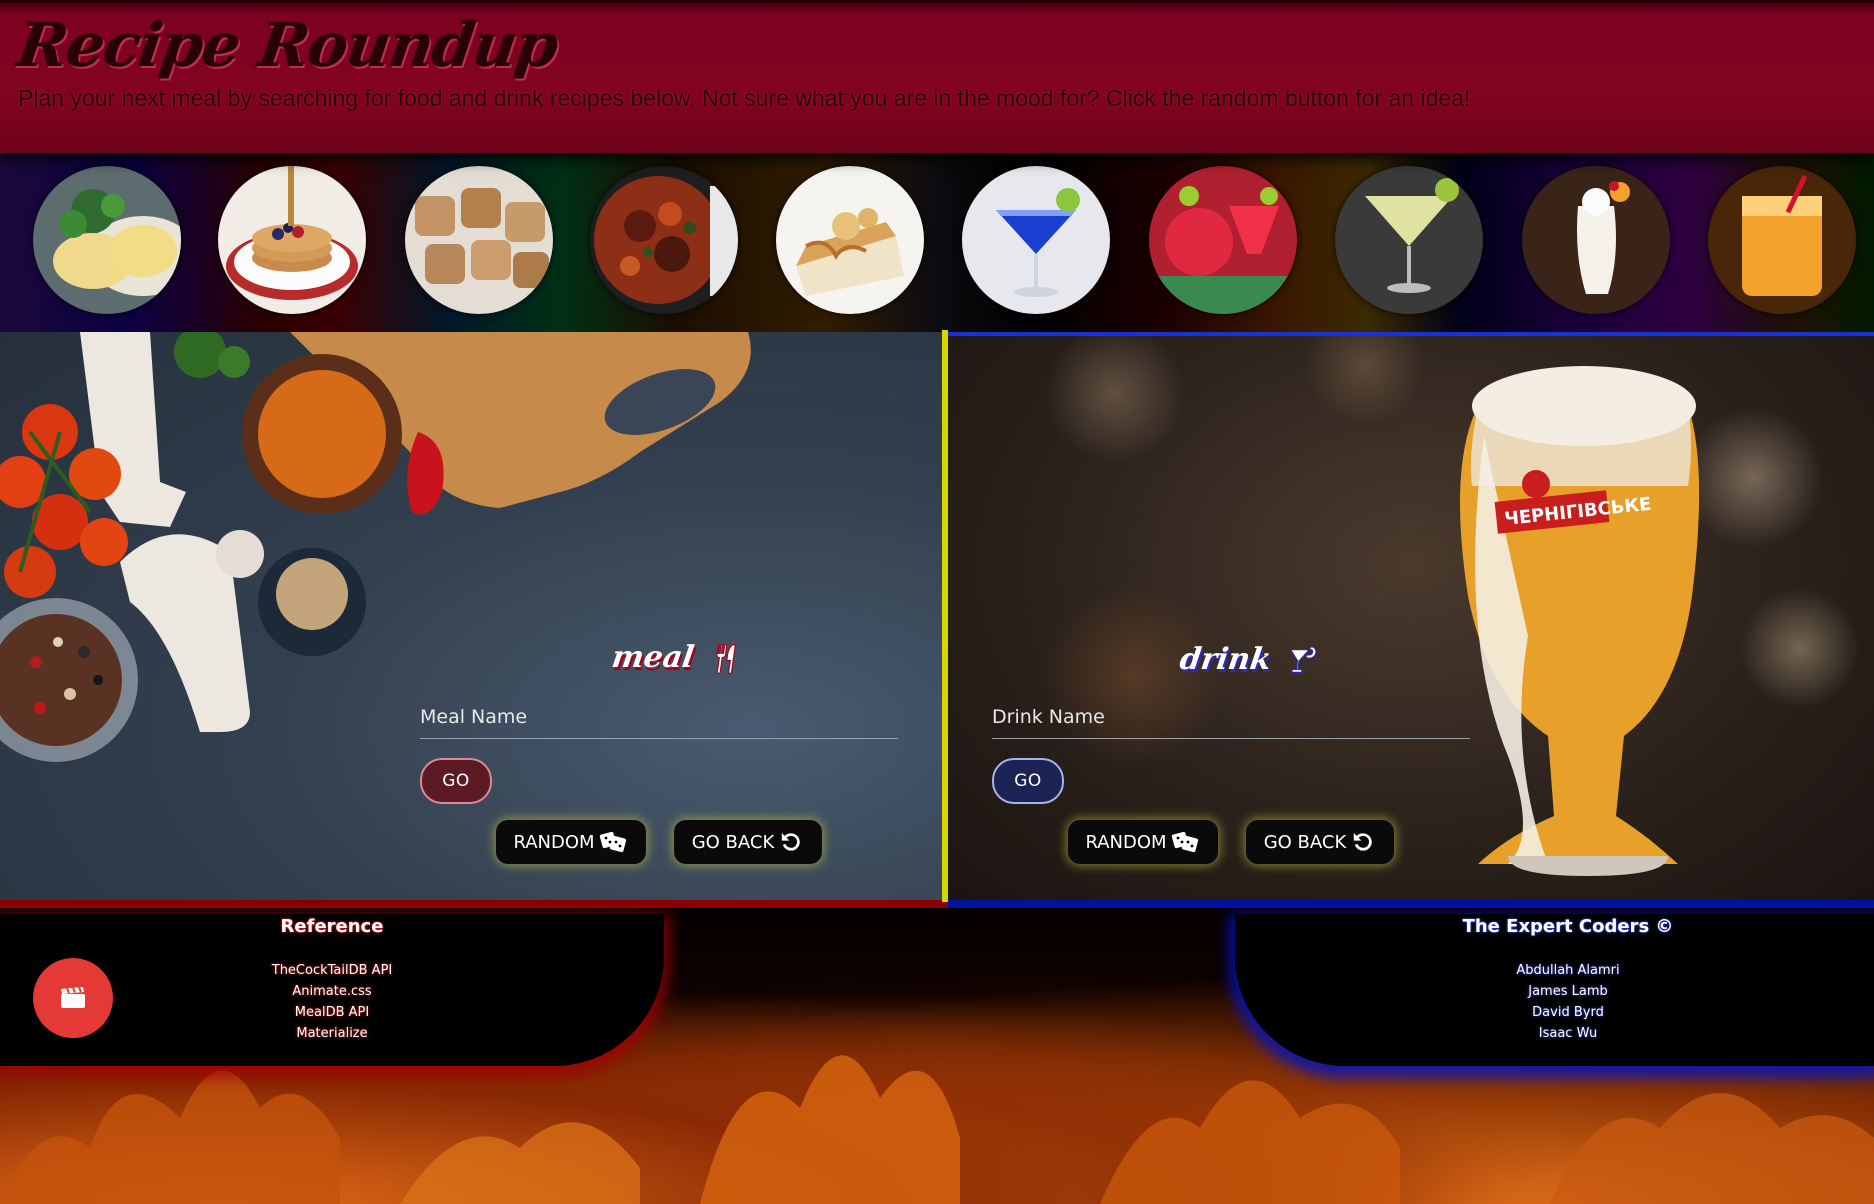 This screenshot has height=1204, width=1874. Describe the element at coordinates (456, 781) in the screenshot. I see `meal-go-button: GO` at that location.